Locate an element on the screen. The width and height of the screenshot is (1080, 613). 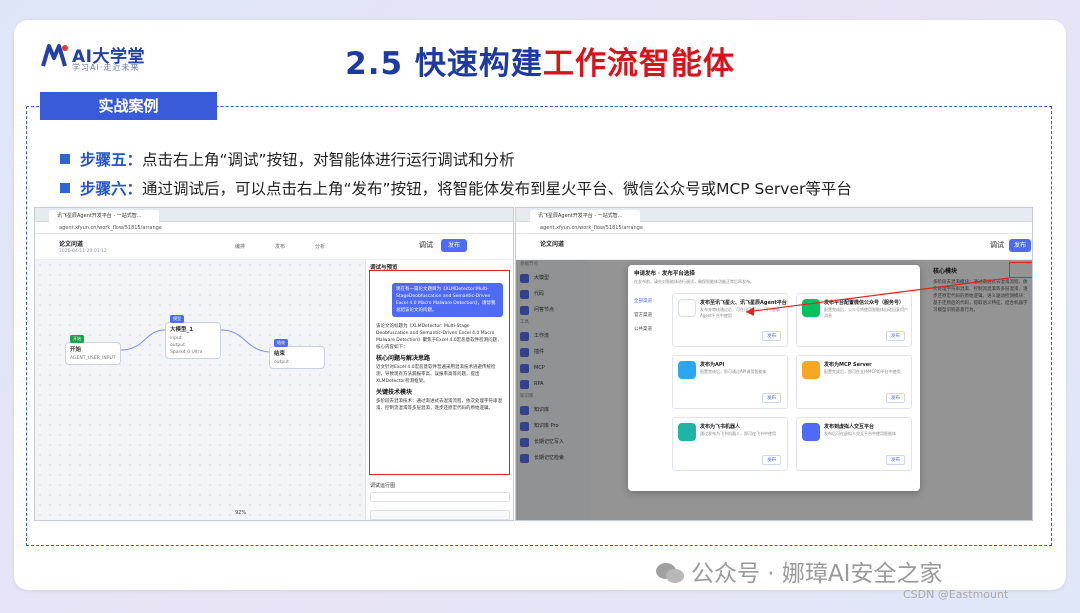
page-title: 2.5 快速构建工作流智能体 is located at coordinates (540, 60).